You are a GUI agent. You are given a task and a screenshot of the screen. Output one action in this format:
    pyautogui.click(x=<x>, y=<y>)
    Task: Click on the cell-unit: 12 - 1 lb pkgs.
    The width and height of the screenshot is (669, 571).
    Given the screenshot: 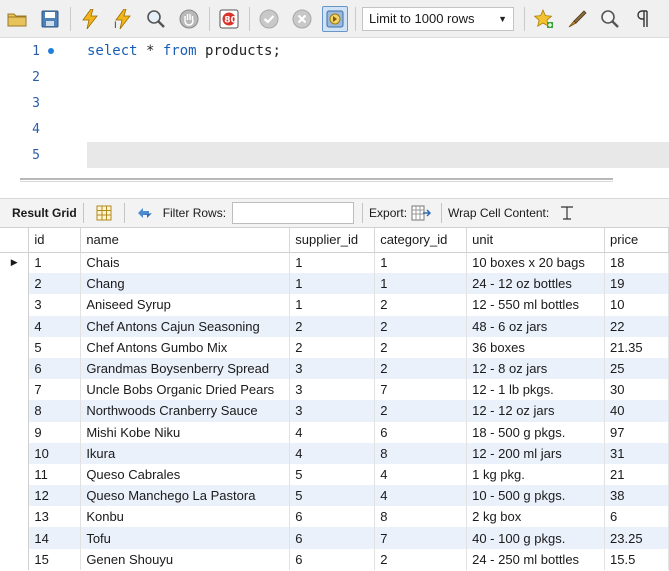 What is the action you would take?
    pyautogui.click(x=536, y=390)
    